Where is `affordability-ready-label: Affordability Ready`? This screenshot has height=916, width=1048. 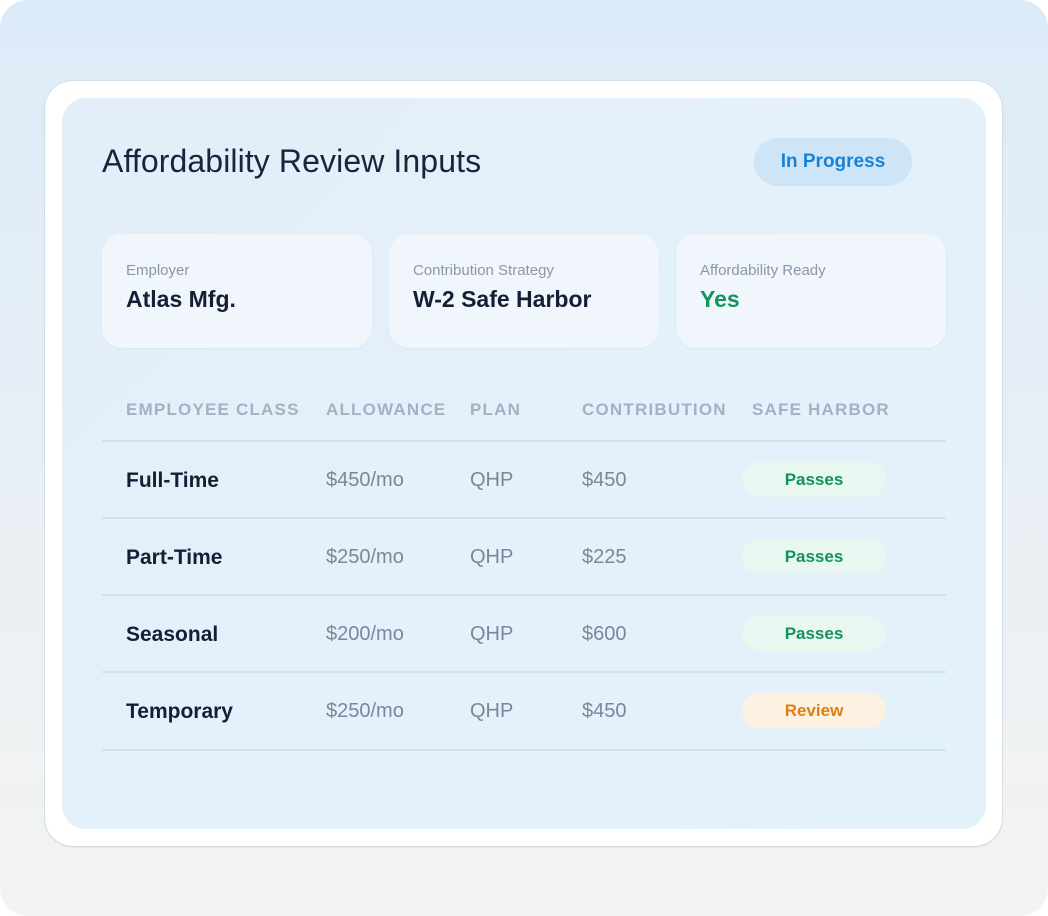
affordability-ready-label: Affordability Ready is located at coordinates (763, 270).